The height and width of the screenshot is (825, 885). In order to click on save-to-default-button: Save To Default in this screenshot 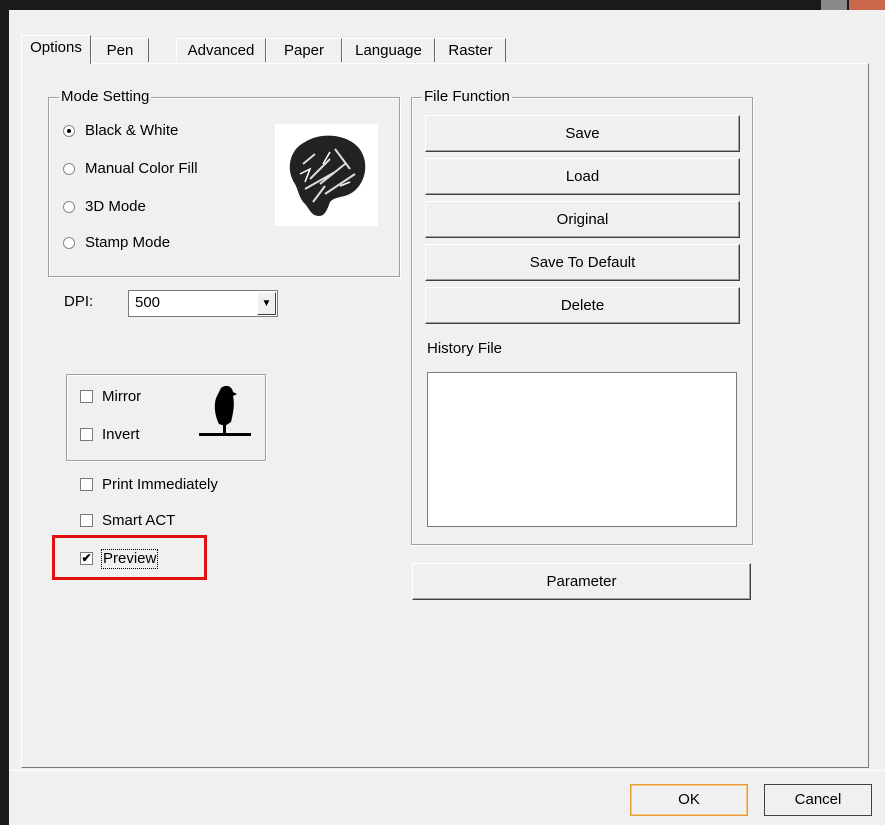, I will do `click(582, 262)`.